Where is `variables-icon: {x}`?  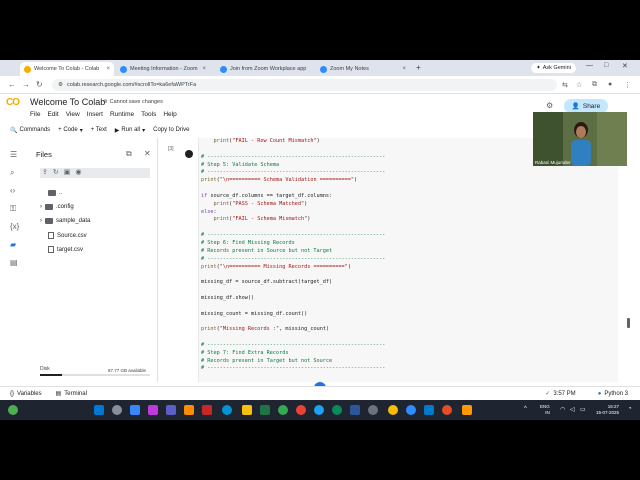 variables-icon: {x} is located at coordinates (14, 226).